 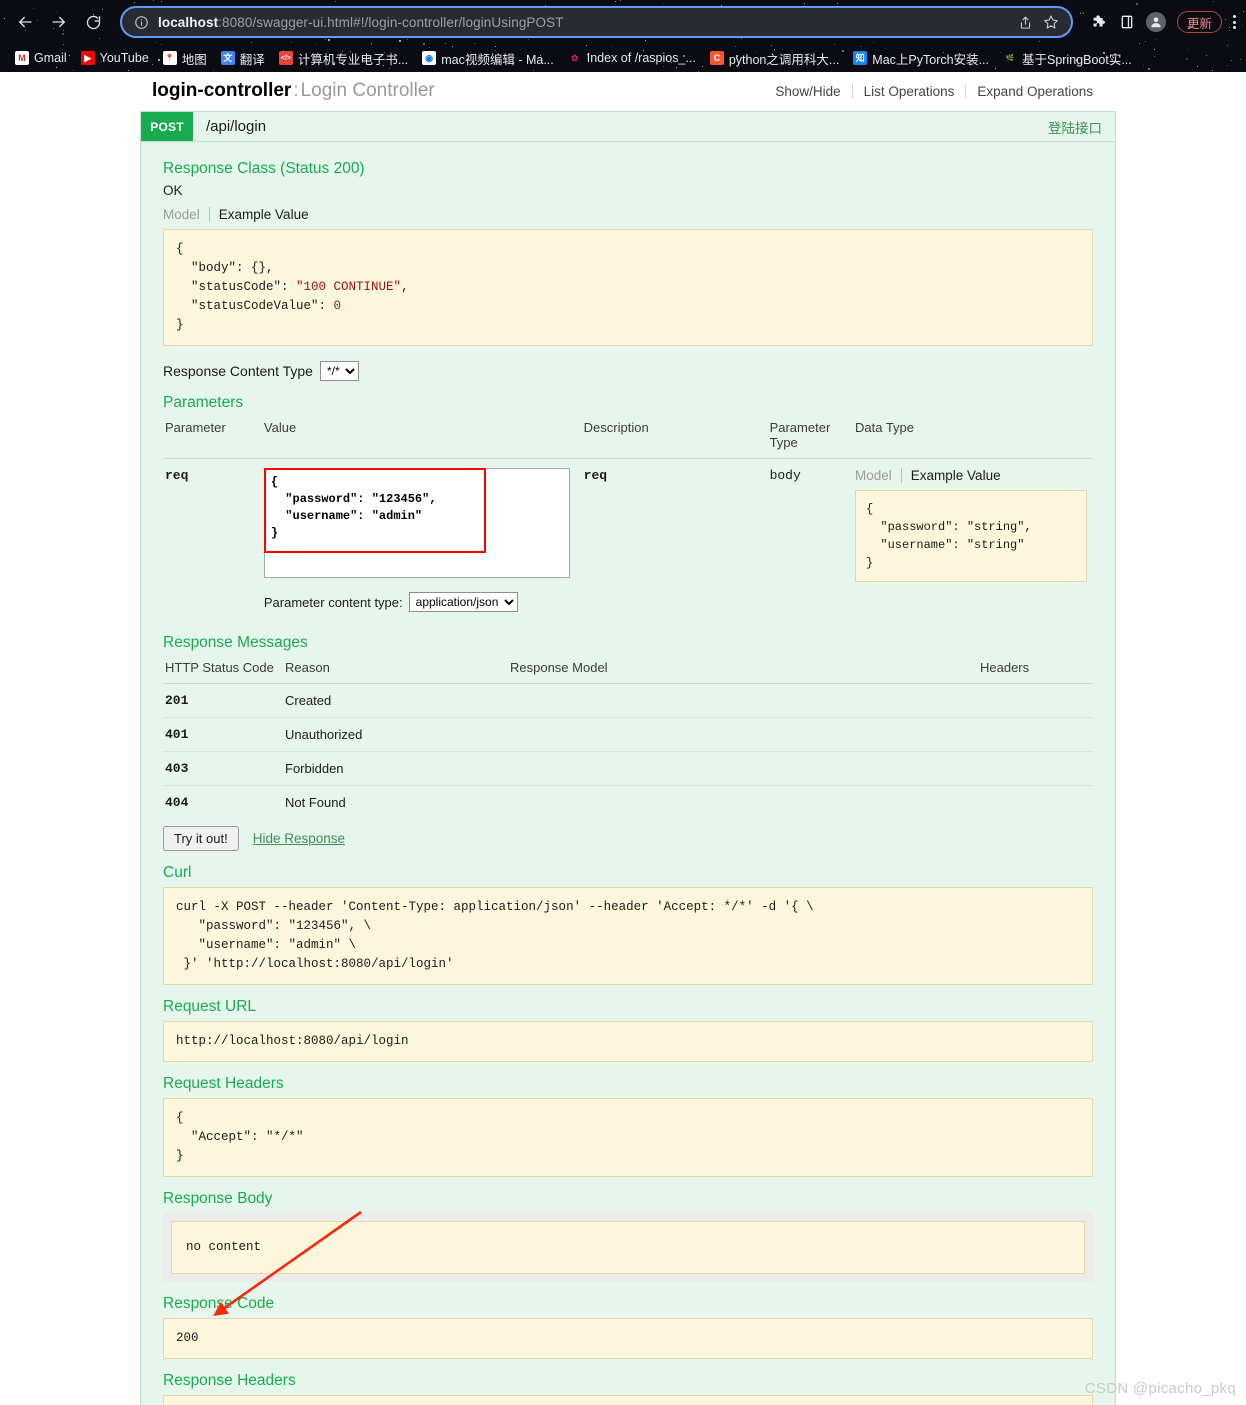 I want to click on forward-arrow-icon, so click(x=59, y=22).